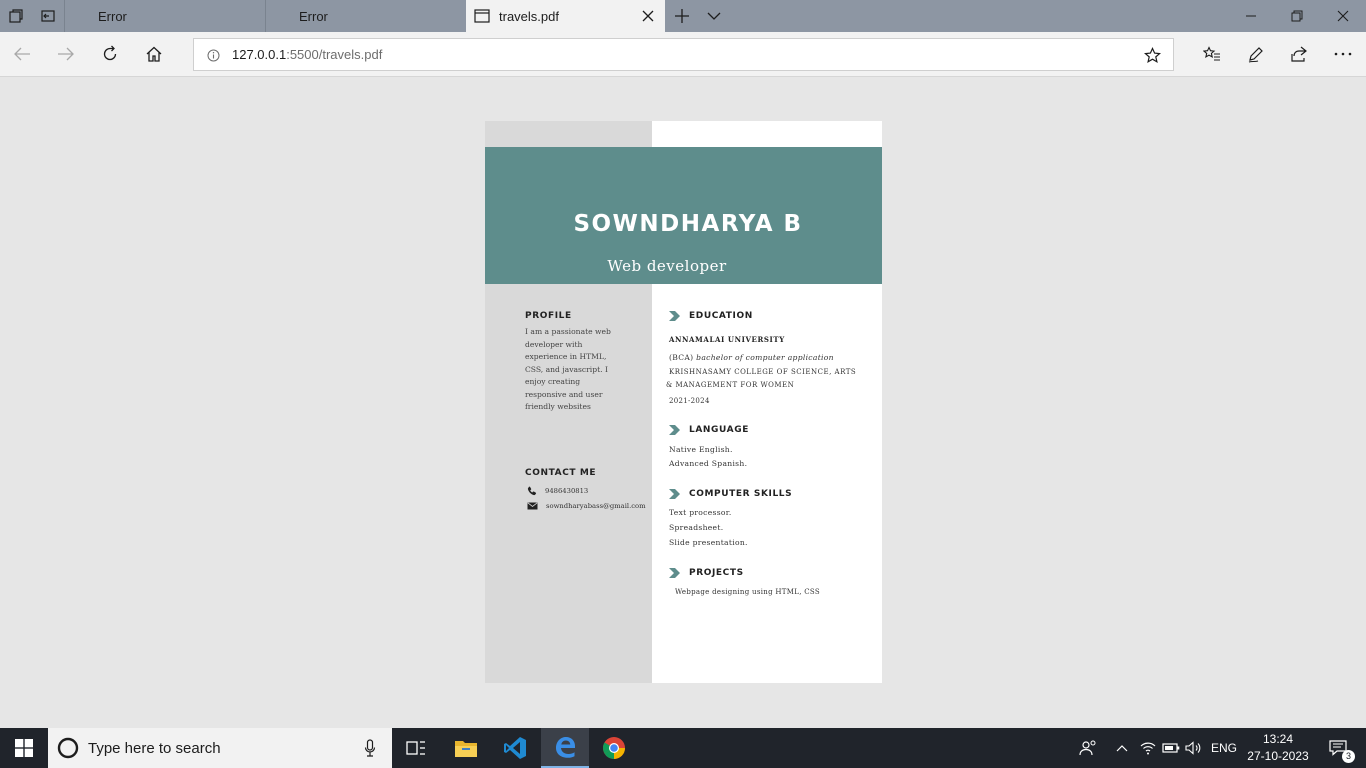 The image size is (1366, 768). I want to click on language-item: Advanced Spanish., so click(708, 463).